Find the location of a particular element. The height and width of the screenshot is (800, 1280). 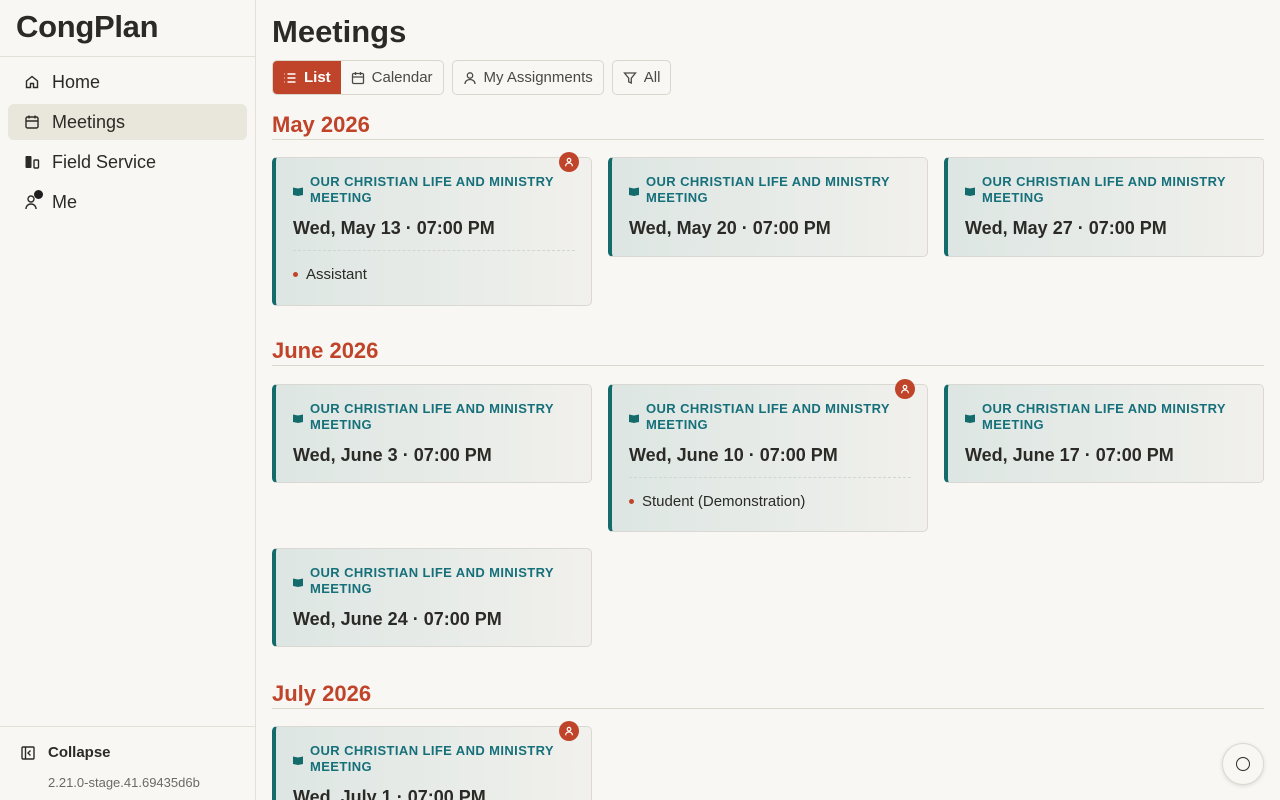

sidebar-item-label: Me is located at coordinates (65, 201).